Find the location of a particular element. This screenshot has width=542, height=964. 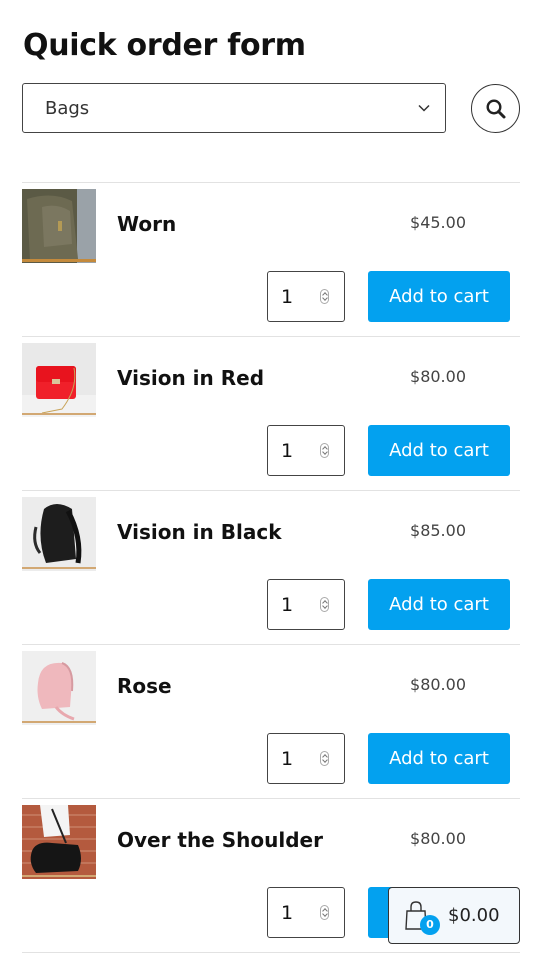

product-row: Rose $80.00 1 Add to cart is located at coordinates (271, 721).